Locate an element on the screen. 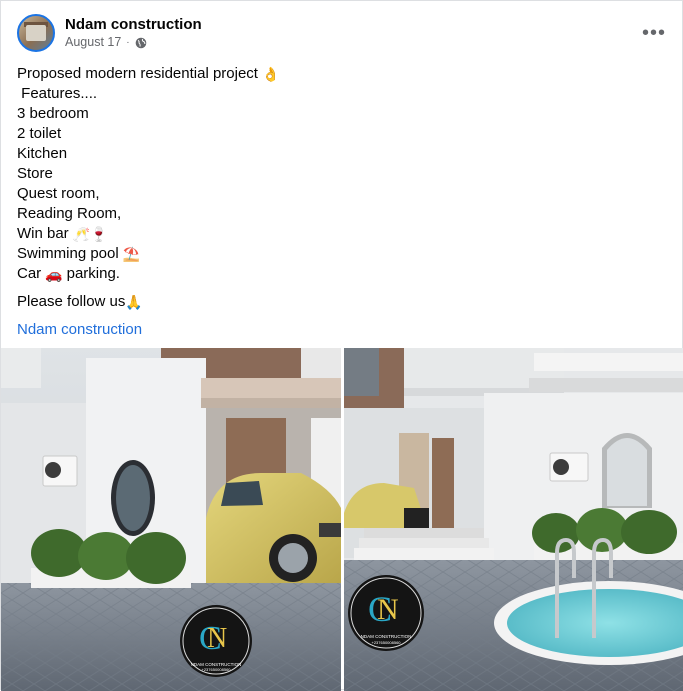  body-line: Car 🚗 parking. is located at coordinates (68, 273).